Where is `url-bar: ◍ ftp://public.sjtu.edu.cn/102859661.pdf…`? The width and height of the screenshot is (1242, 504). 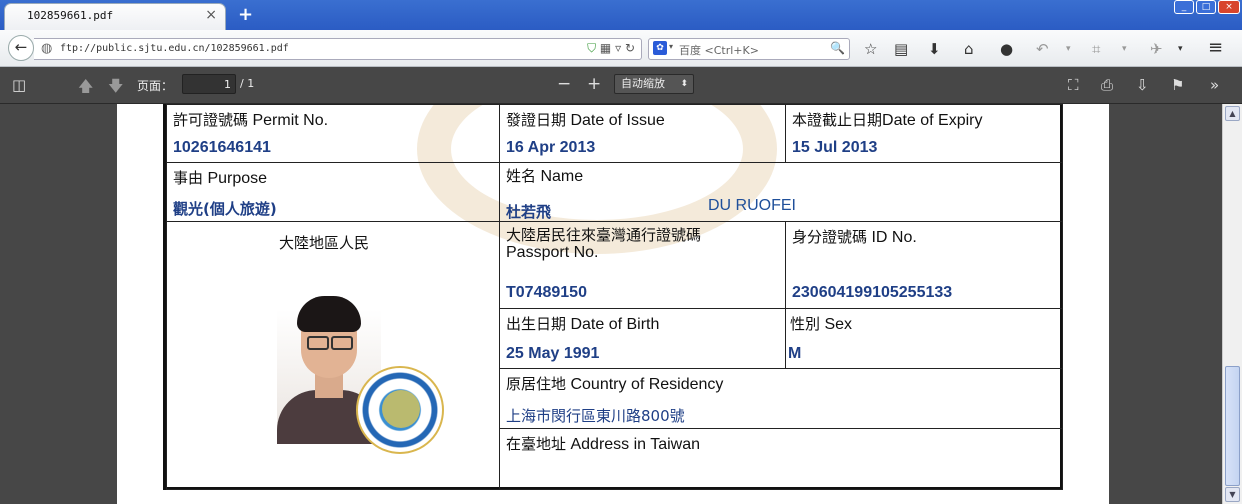
url-bar: ◍ ftp://public.sjtu.edu.cn/102859661.pdf… is located at coordinates (338, 49).